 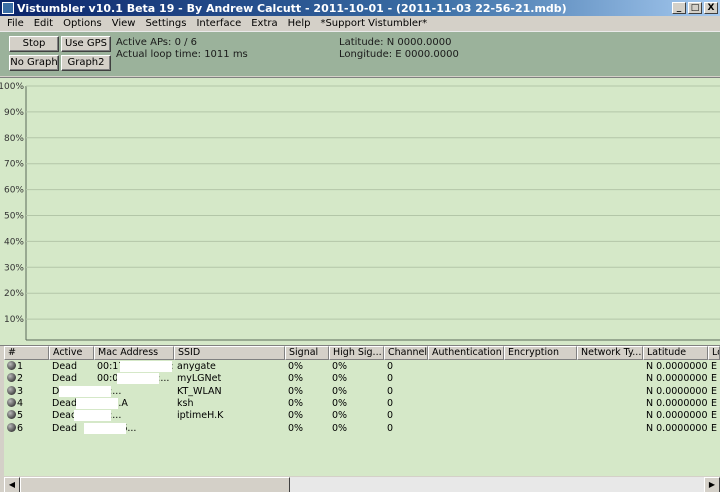 What do you see at coordinates (134, 353) in the screenshot?
I see `column-header: Mac Address` at bounding box center [134, 353].